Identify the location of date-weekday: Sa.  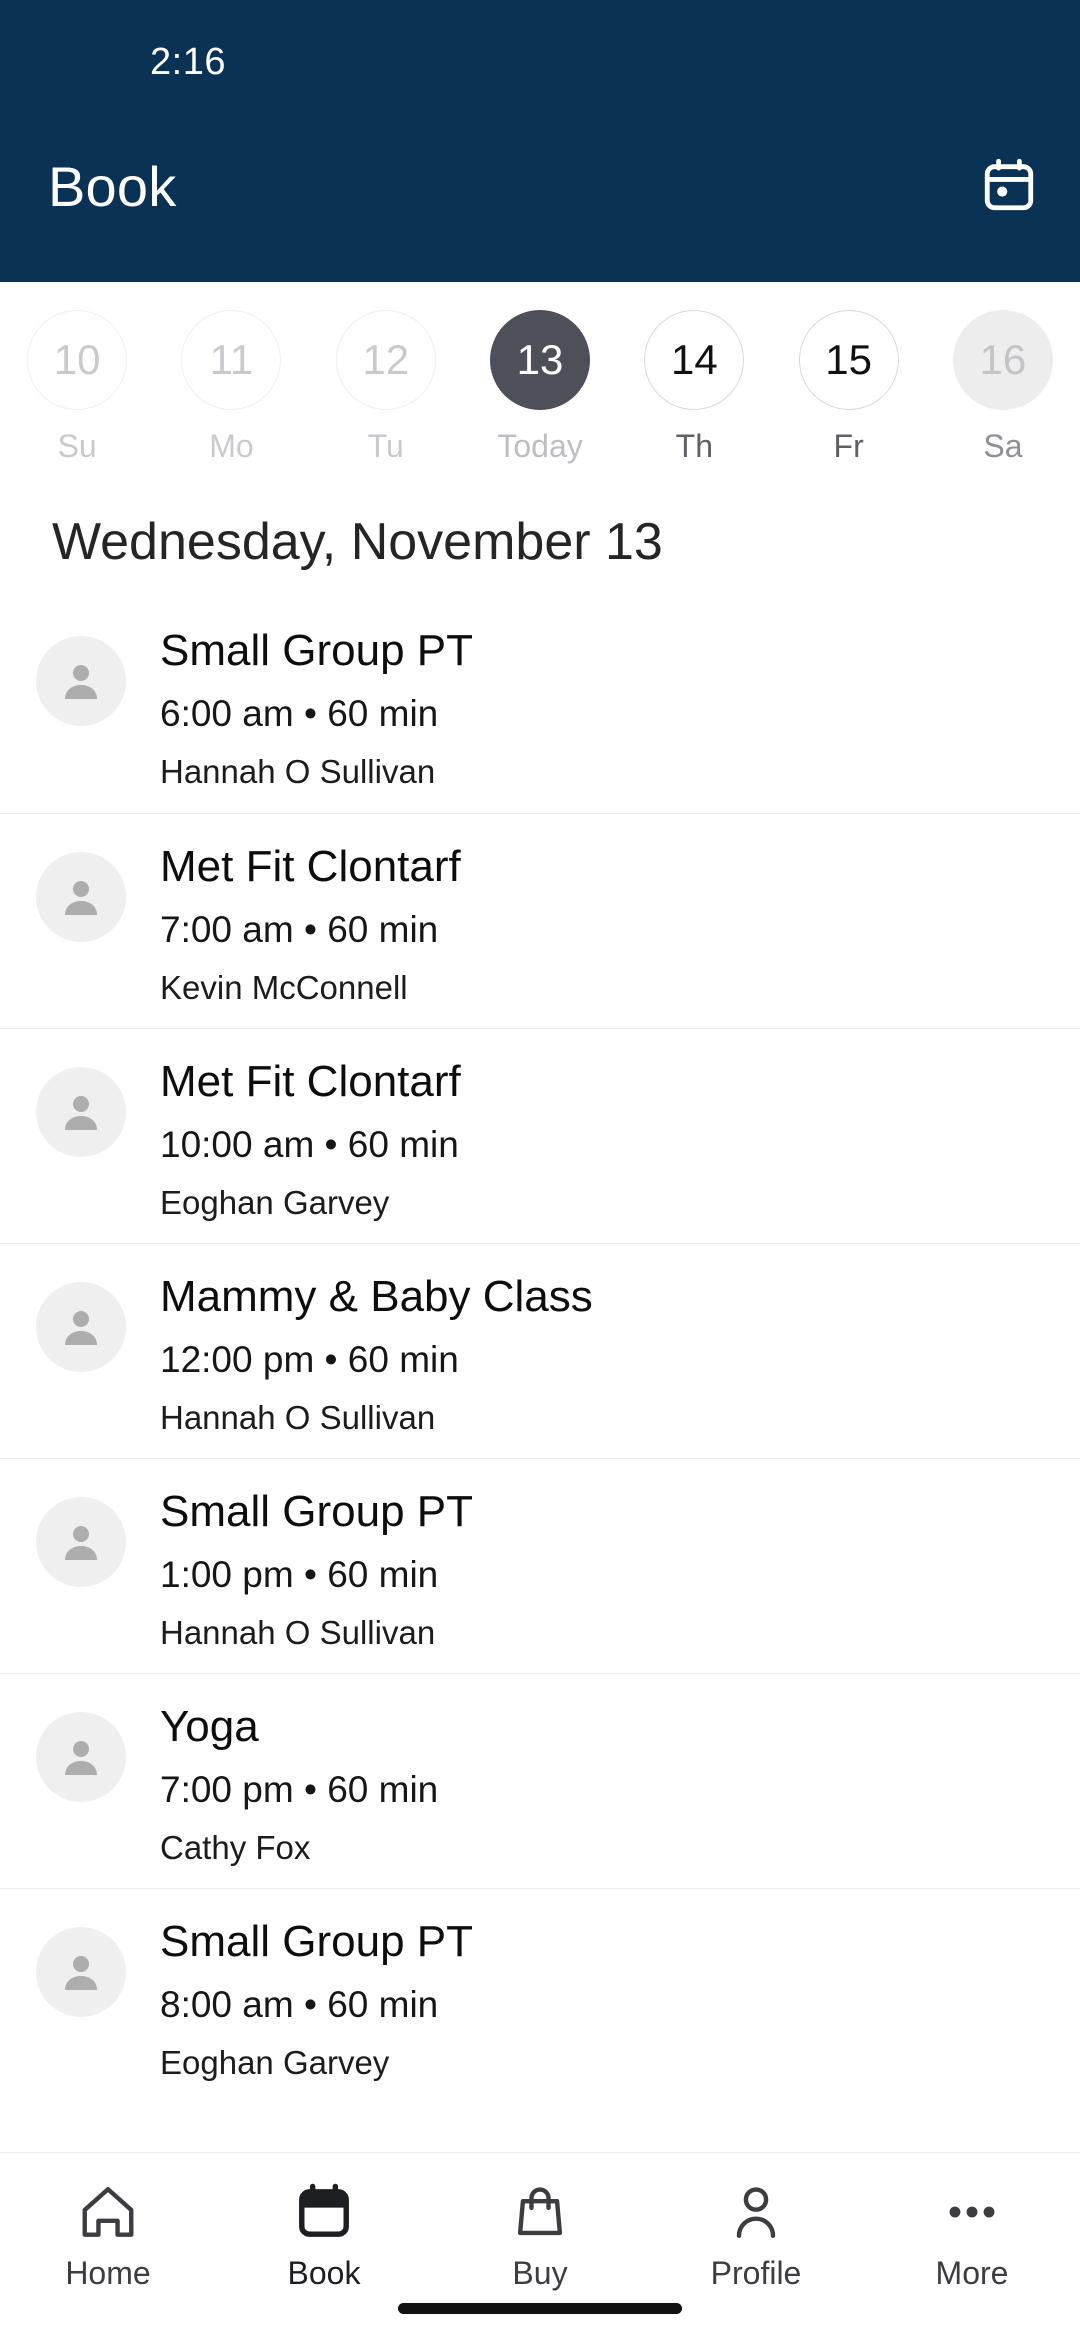
(1003, 446).